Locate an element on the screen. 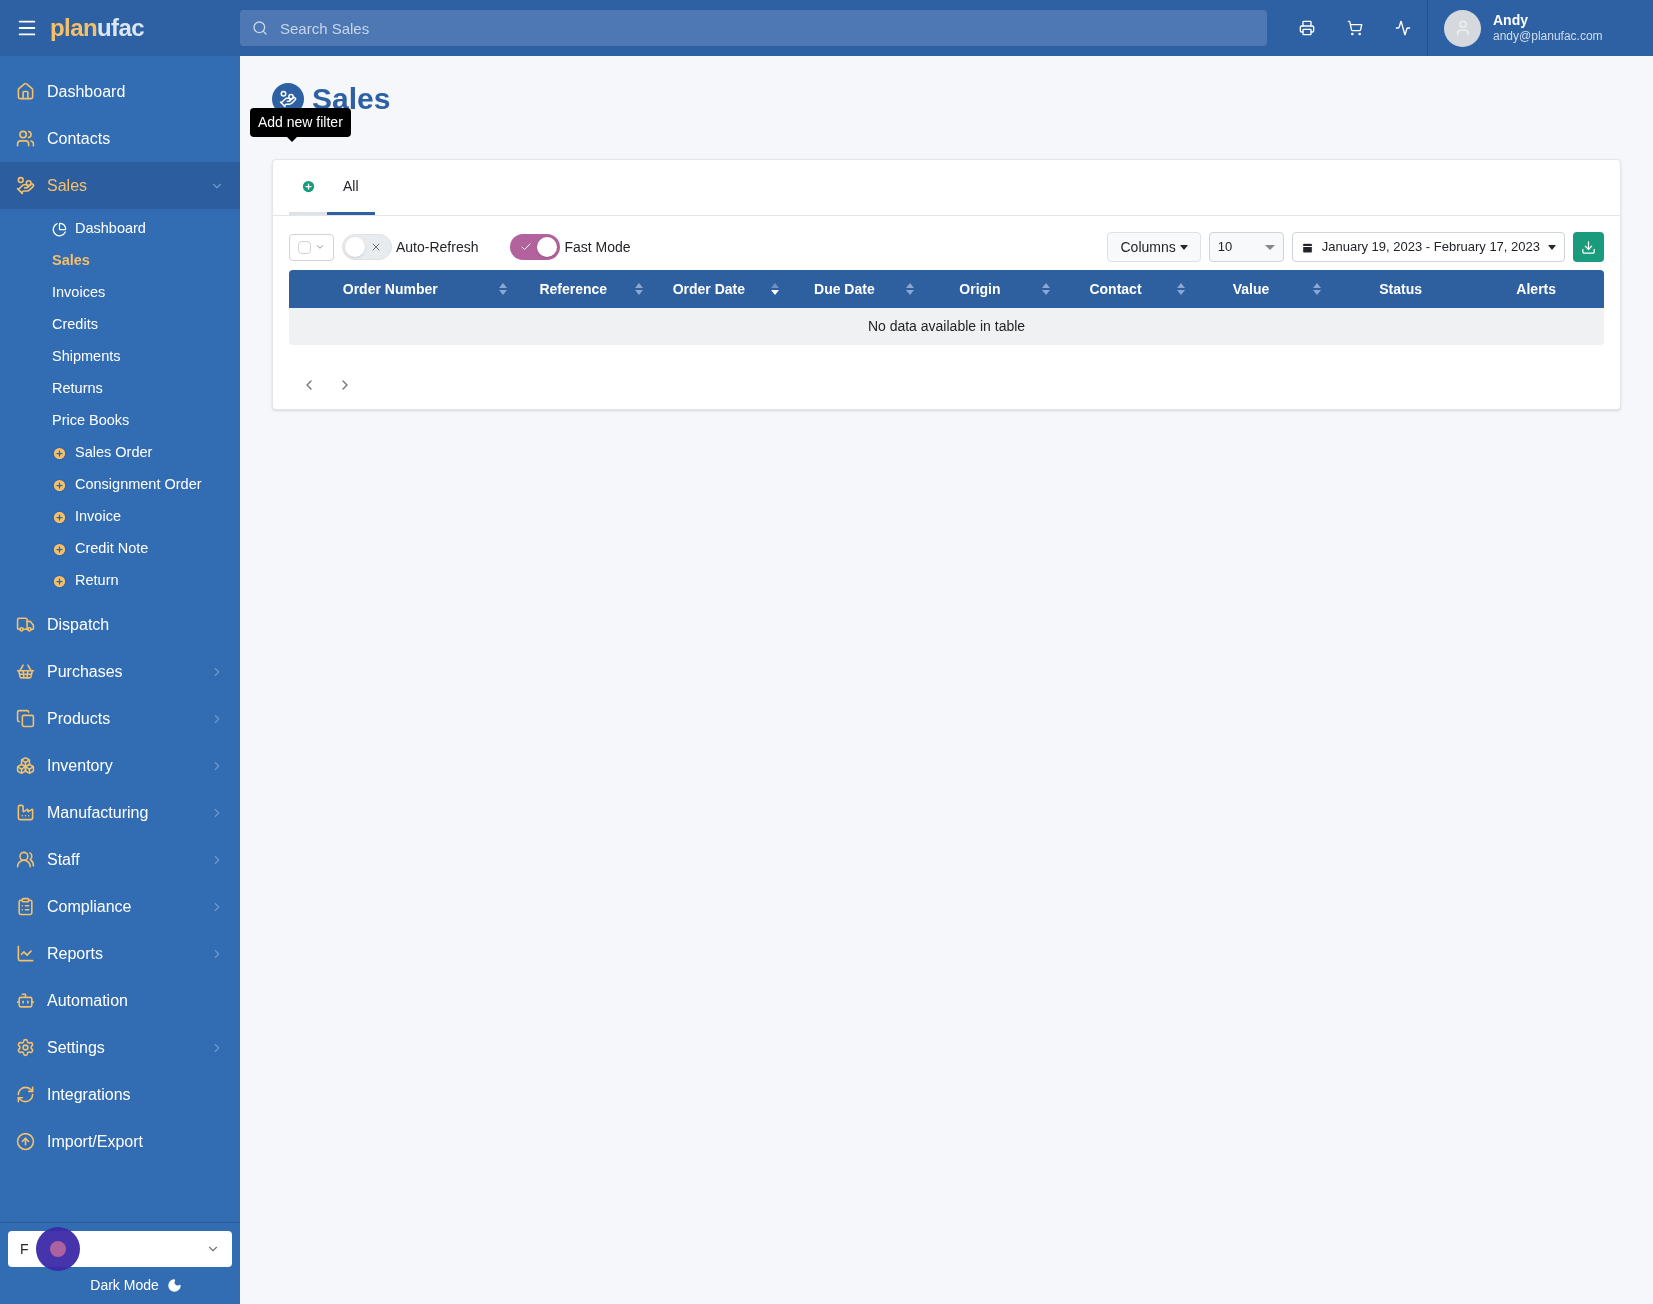 This screenshot has height=1304, width=1653. column-header: Origin is located at coordinates (994, 289).